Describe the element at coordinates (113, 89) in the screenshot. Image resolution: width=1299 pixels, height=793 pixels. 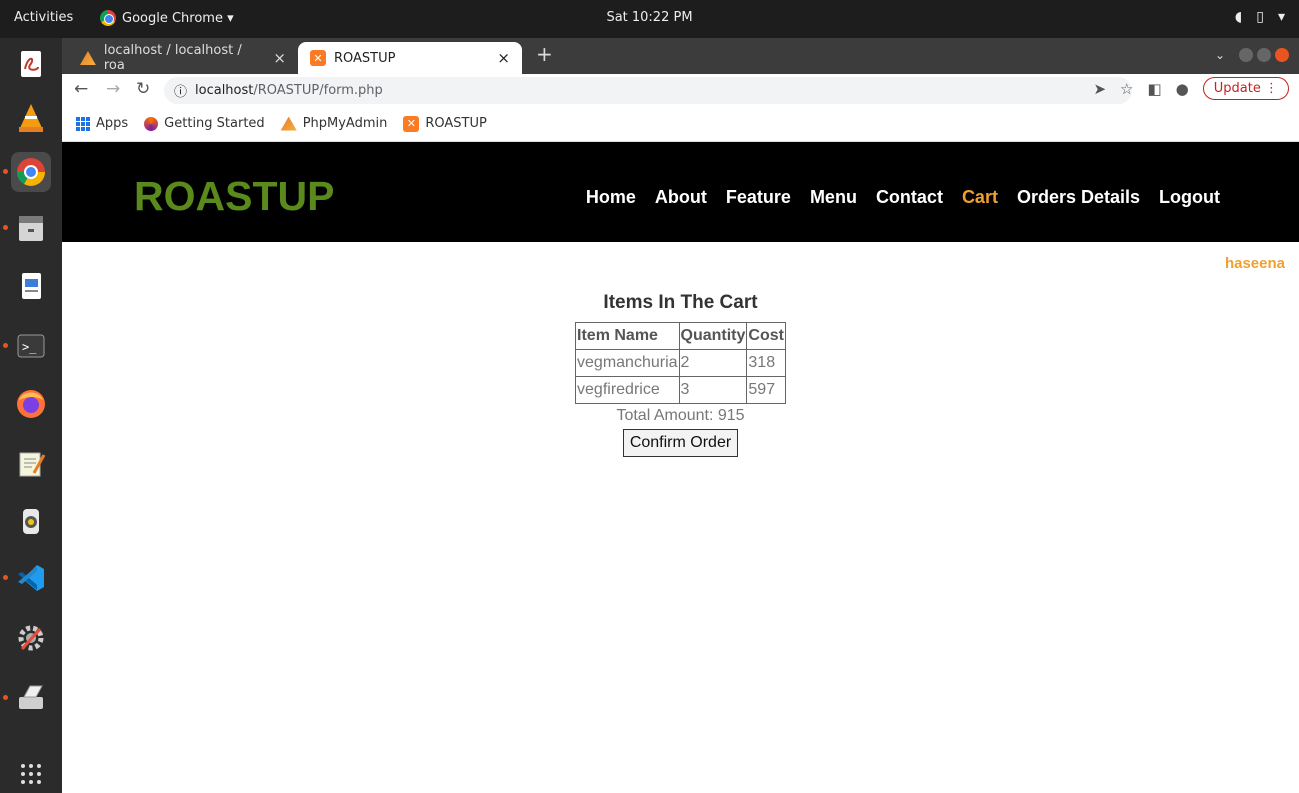
I see `forward-arrow-icon: →` at that location.